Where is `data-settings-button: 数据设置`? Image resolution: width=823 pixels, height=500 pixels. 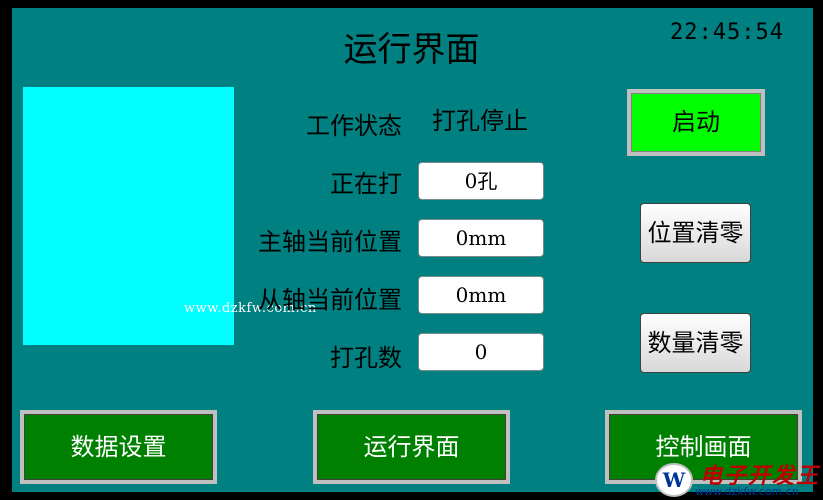 data-settings-button: 数据设置 is located at coordinates (118, 447).